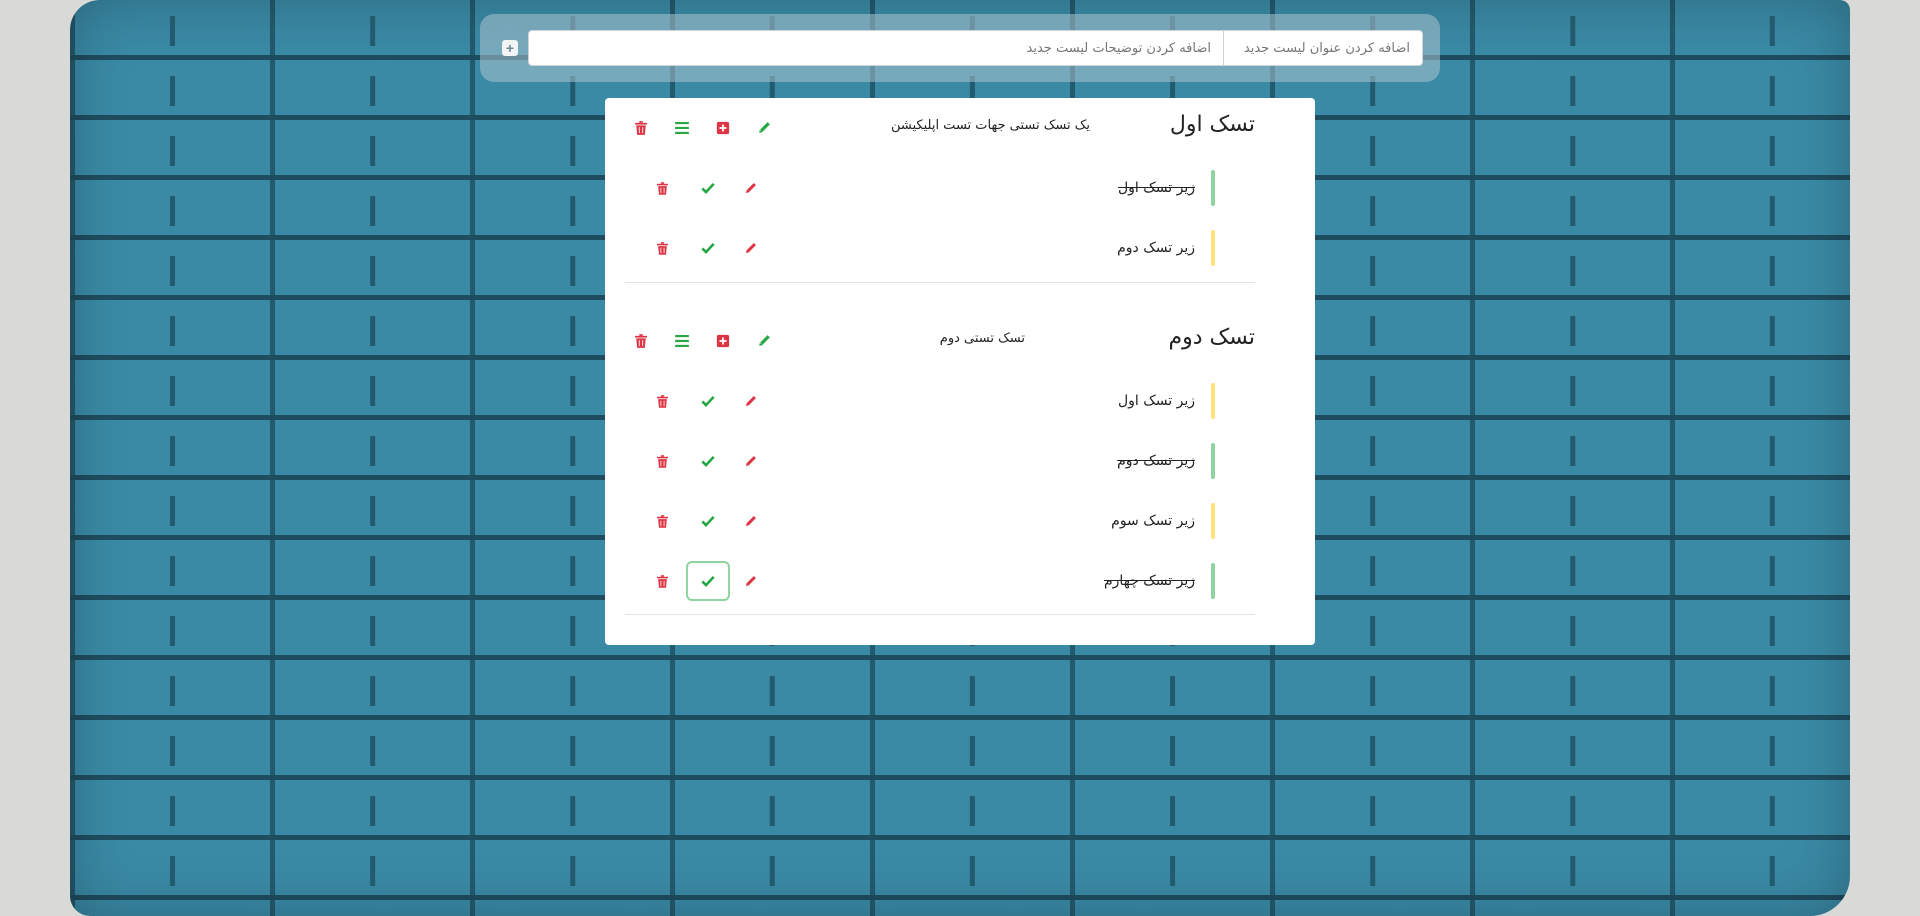 The width and height of the screenshot is (1920, 916). What do you see at coordinates (1153, 521) in the screenshot?
I see `subtask-label: زیر تسک سوم` at bounding box center [1153, 521].